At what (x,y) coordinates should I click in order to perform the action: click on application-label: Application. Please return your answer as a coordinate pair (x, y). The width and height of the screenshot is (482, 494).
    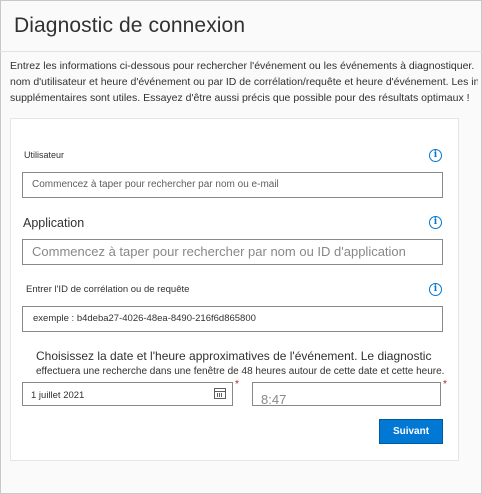
    Looking at the image, I should click on (54, 223).